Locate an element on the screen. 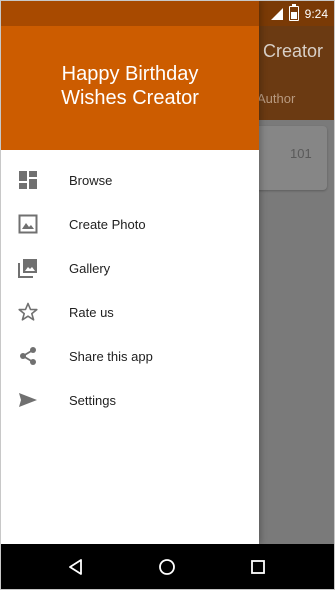  menu-item-share-app: Share this app is located at coordinates (130, 356).